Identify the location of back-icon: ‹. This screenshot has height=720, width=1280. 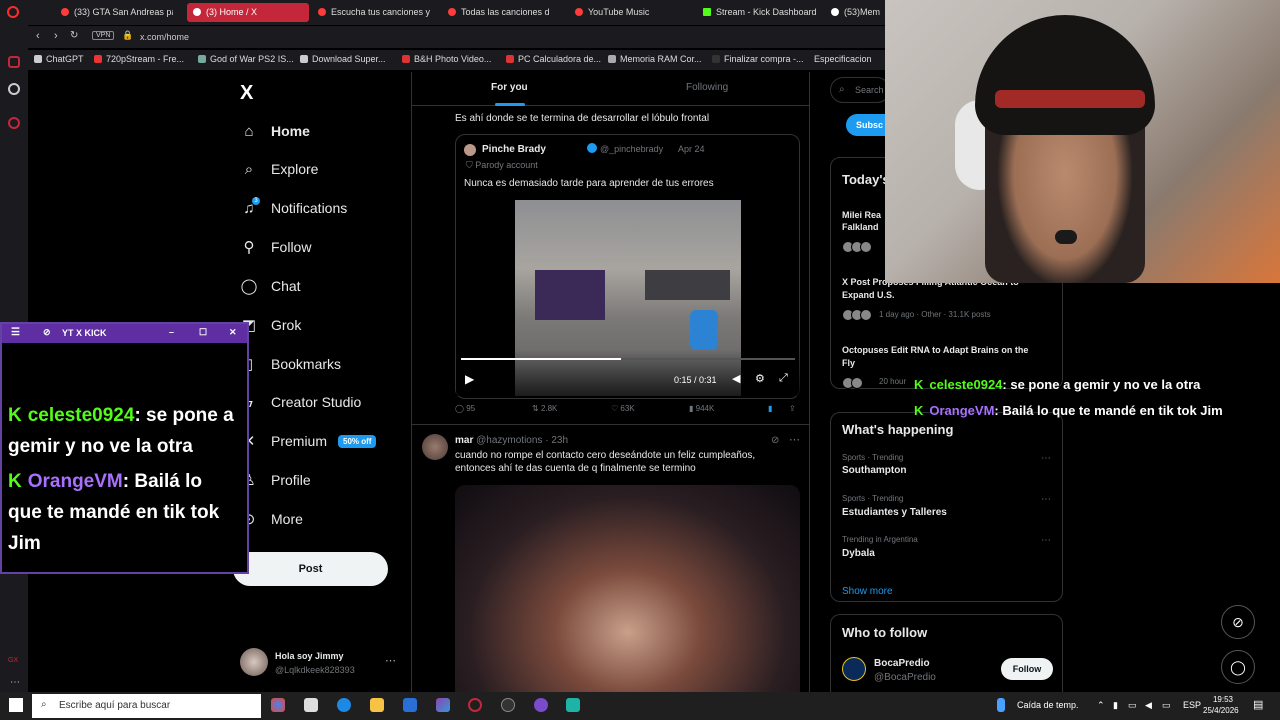
(38, 36).